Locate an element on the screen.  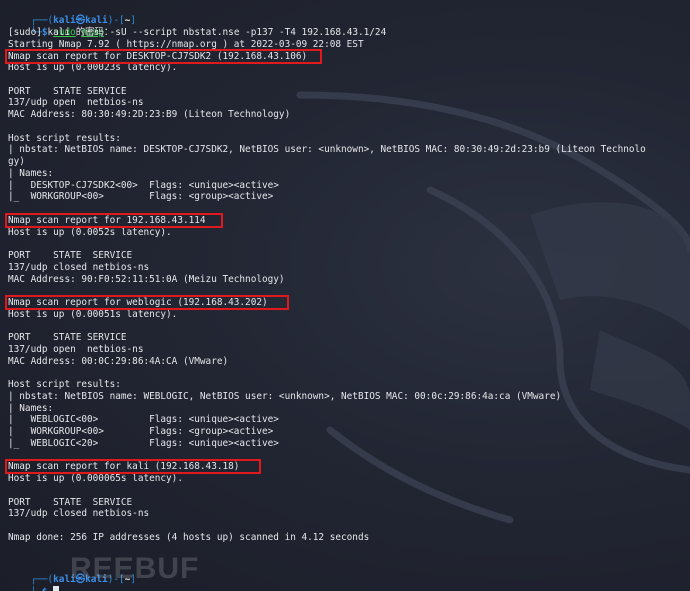
output-line: gy) is located at coordinates (16, 162).